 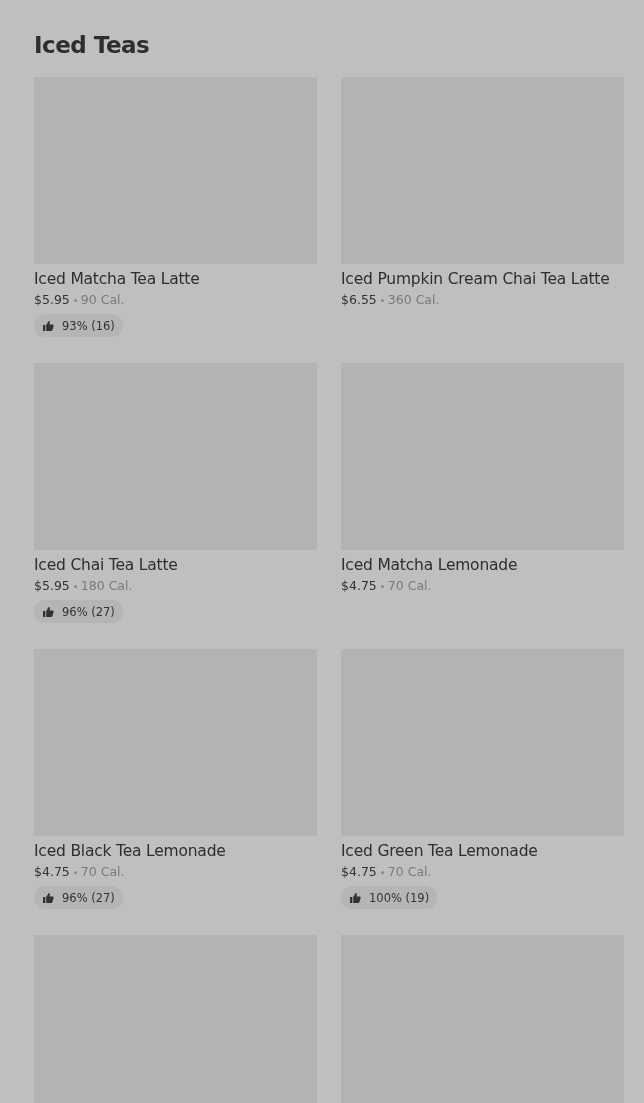 I want to click on rating-badge: 100% (19), so click(x=389, y=897).